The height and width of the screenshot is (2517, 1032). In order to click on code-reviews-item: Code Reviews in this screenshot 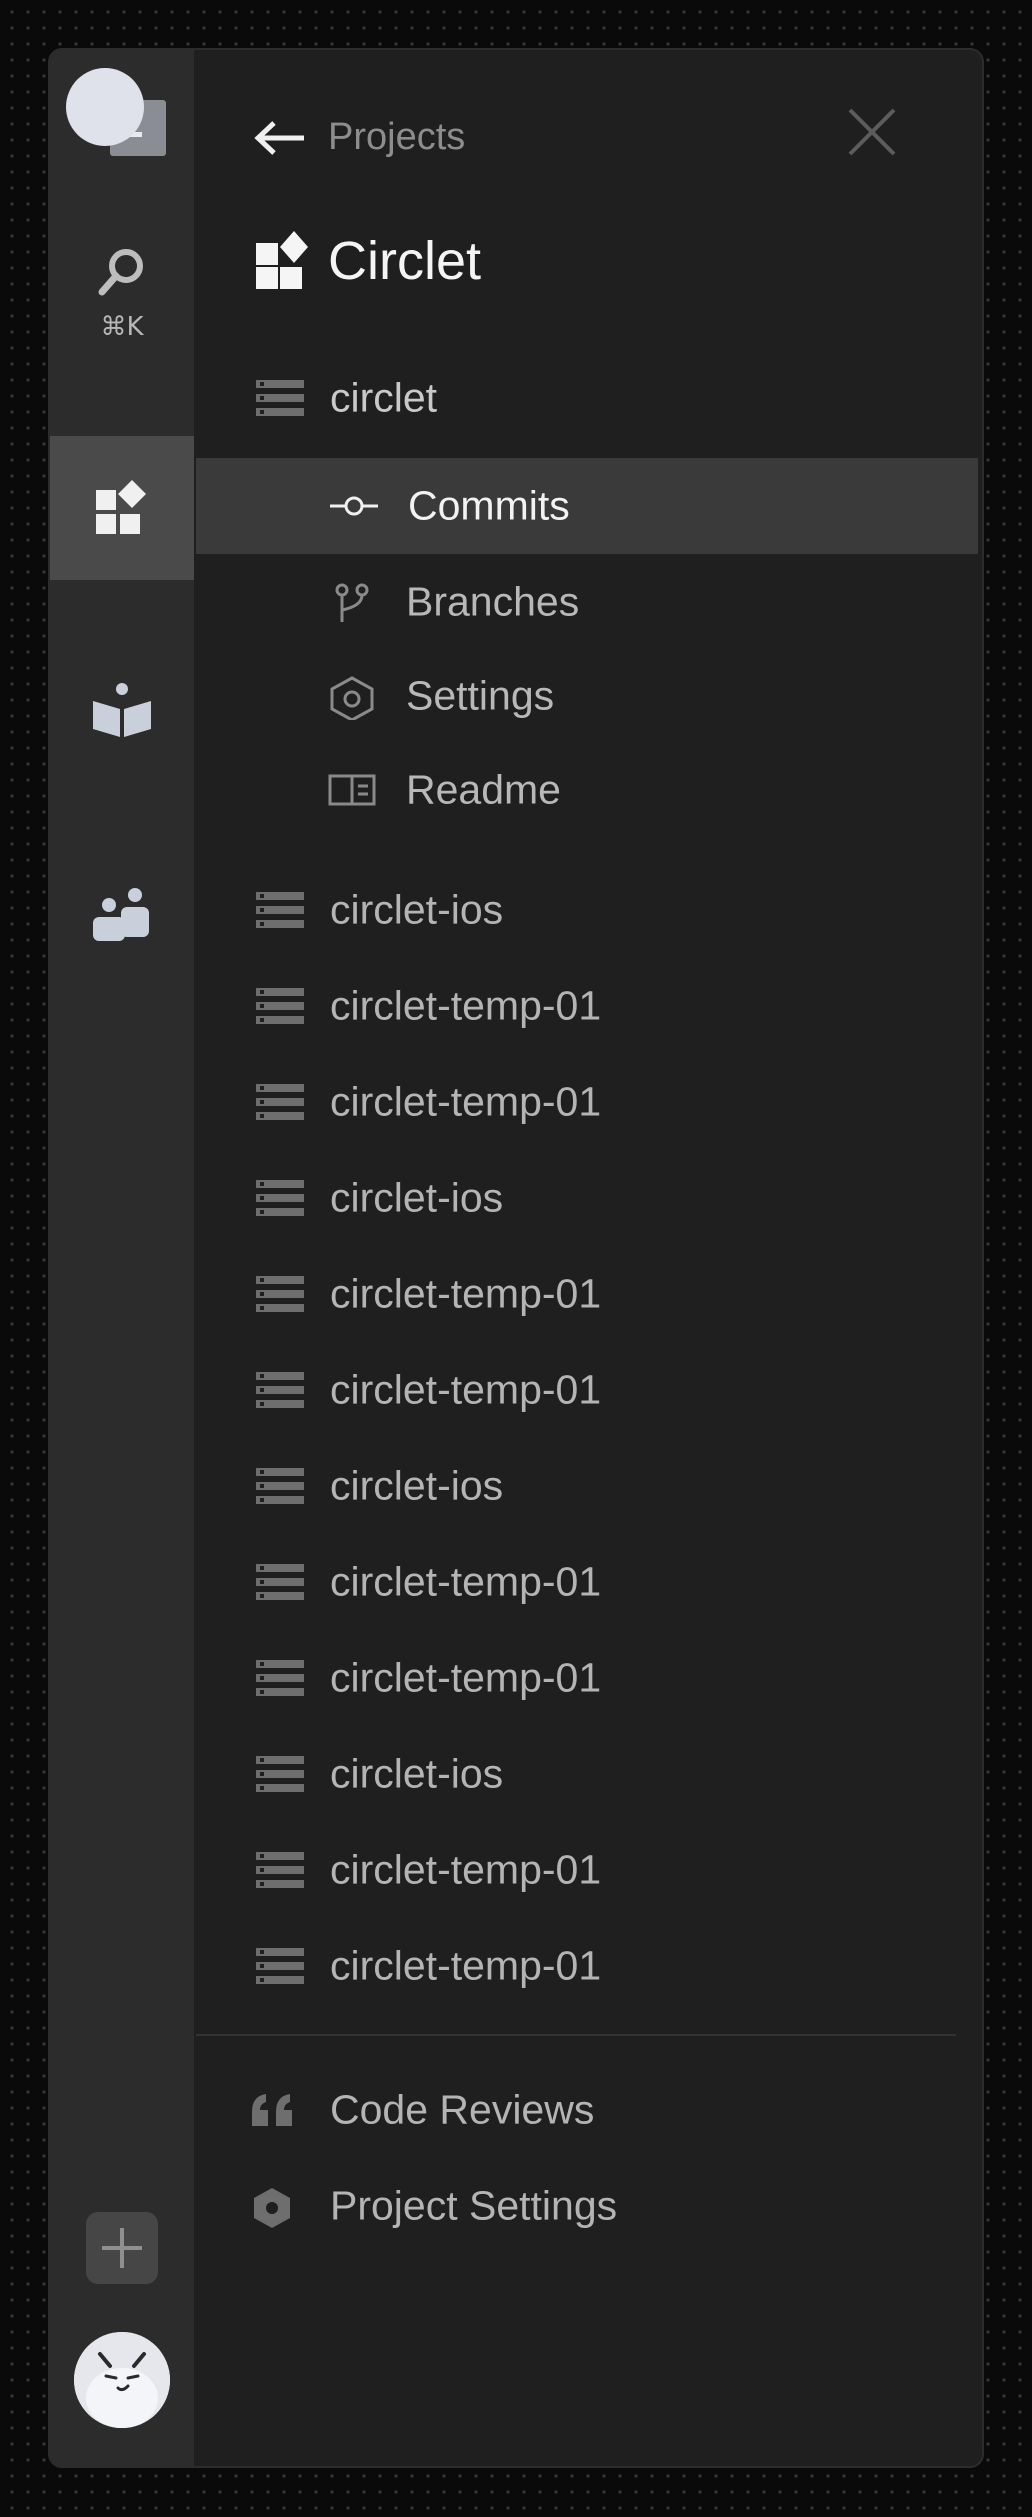, I will do `click(588, 2110)`.